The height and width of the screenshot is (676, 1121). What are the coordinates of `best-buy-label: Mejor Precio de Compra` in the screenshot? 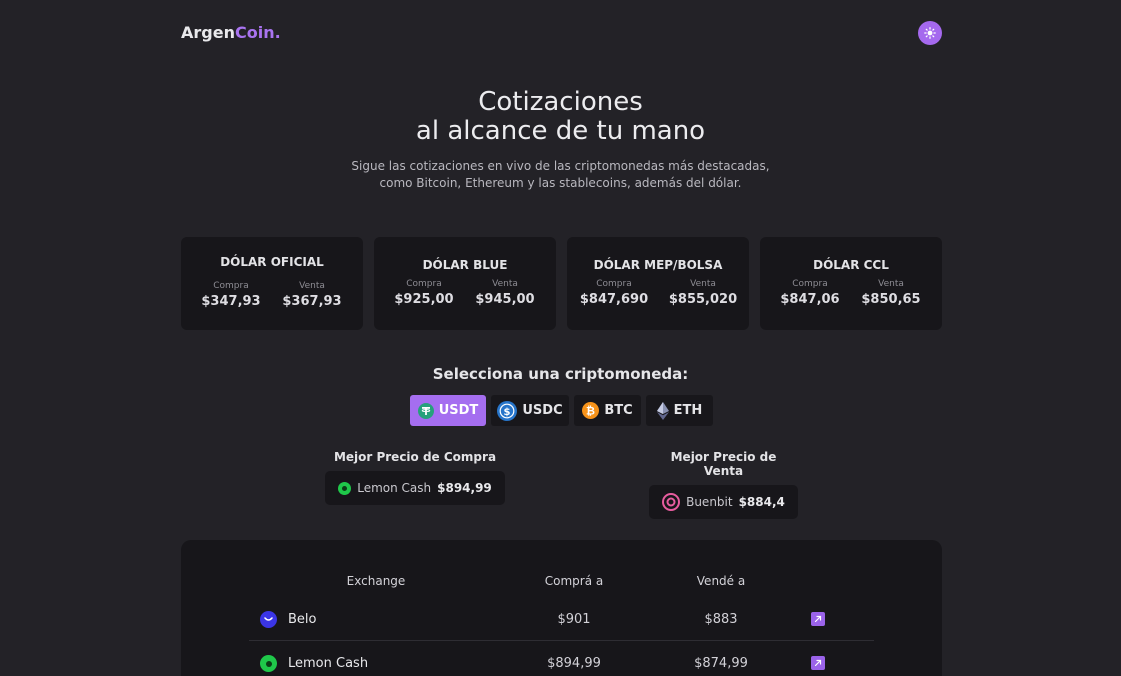 It's located at (415, 457).